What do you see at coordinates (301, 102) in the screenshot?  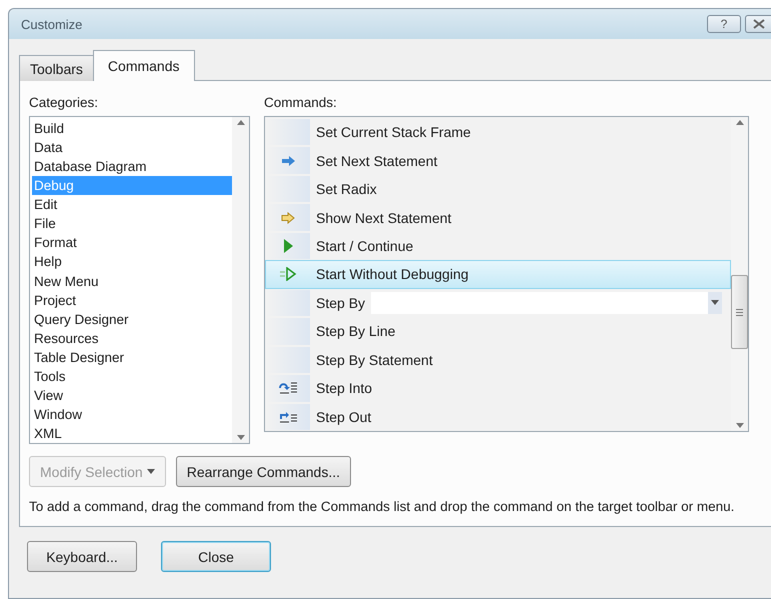 I see `commands-label: Commands:` at bounding box center [301, 102].